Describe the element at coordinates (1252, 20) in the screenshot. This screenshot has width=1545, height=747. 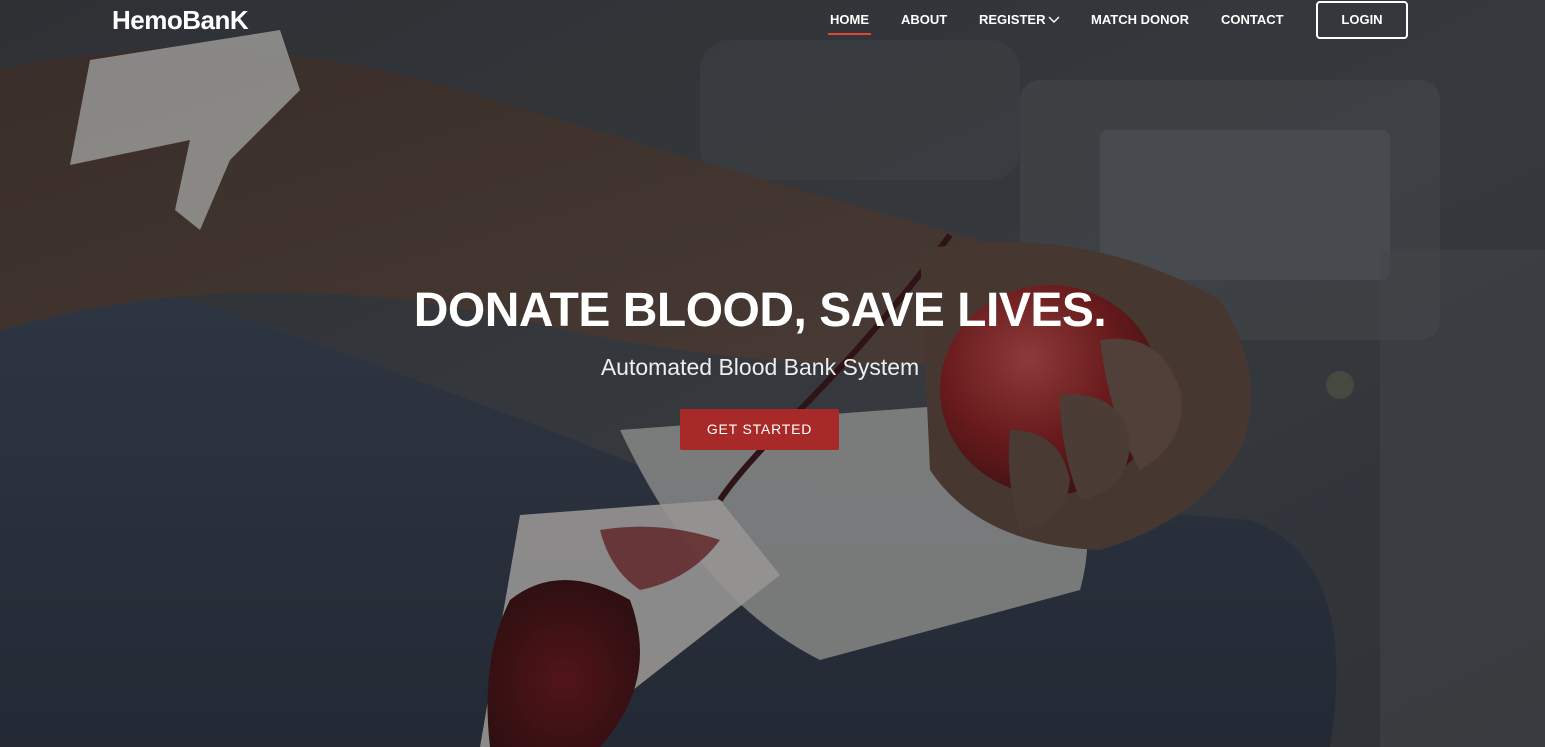
I see `nav-item-contact: CONTACT` at that location.